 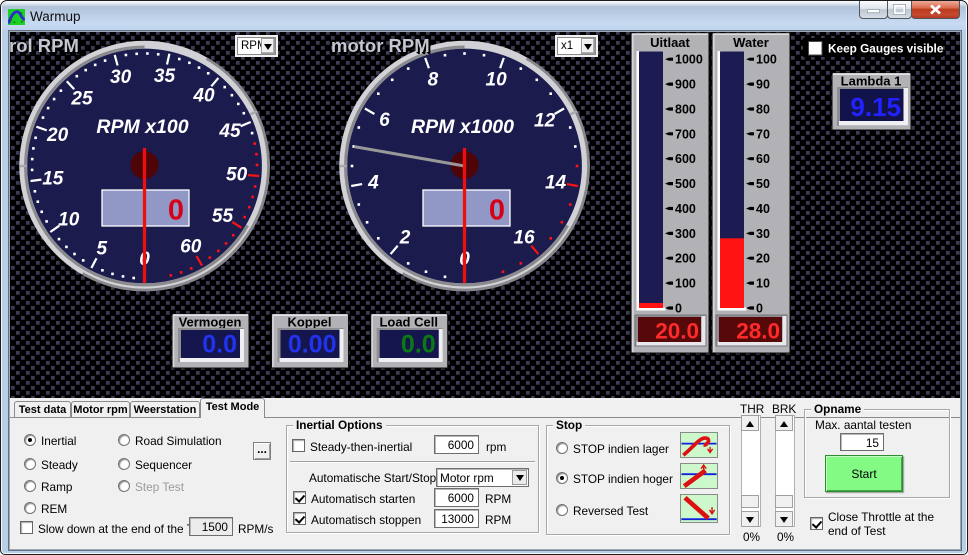 I want to click on svg-text: 500, so click(x=685, y=184).